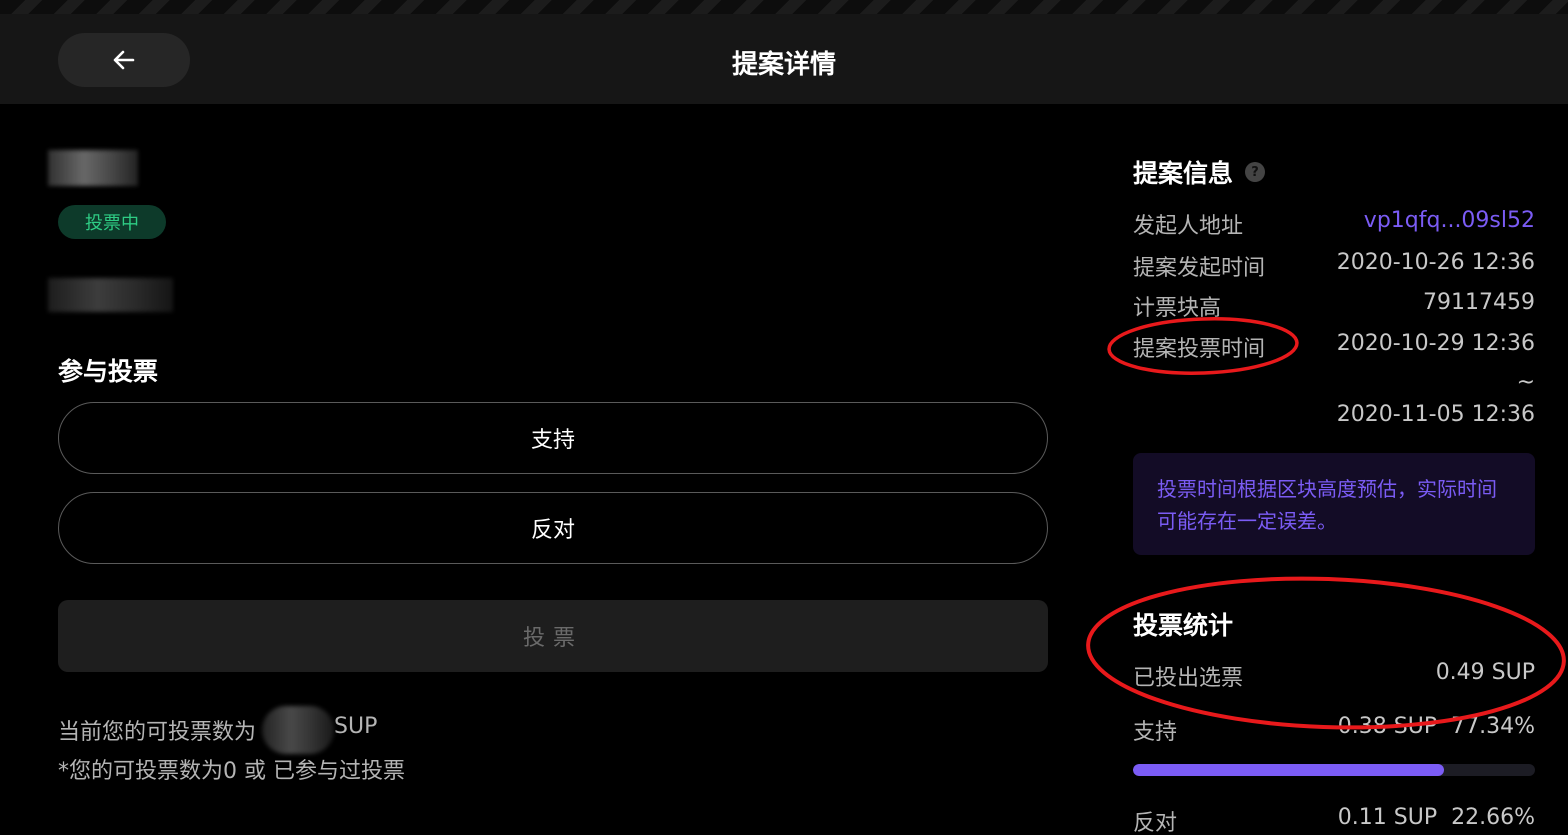  Describe the element at coordinates (784, 7) in the screenshot. I see `top-decoration-strip` at that location.